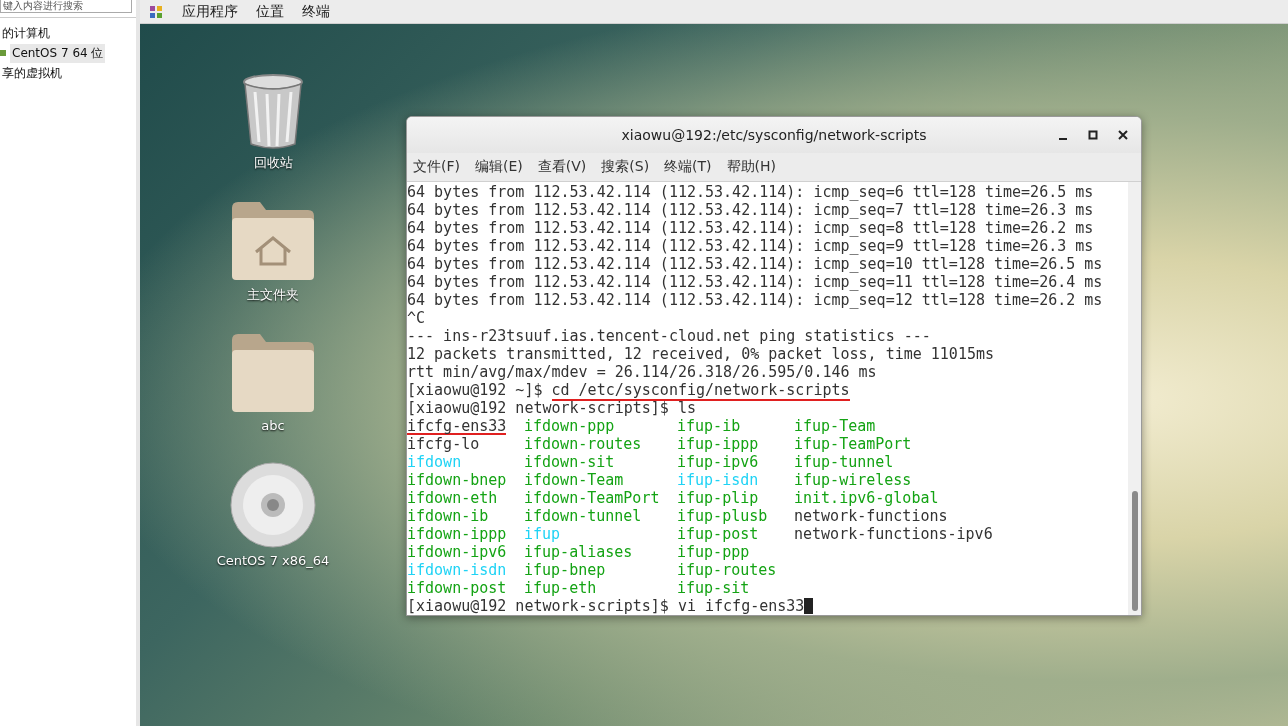 This screenshot has height=726, width=1288. Describe the element at coordinates (686, 408) in the screenshot. I see `command-text: ls` at that location.